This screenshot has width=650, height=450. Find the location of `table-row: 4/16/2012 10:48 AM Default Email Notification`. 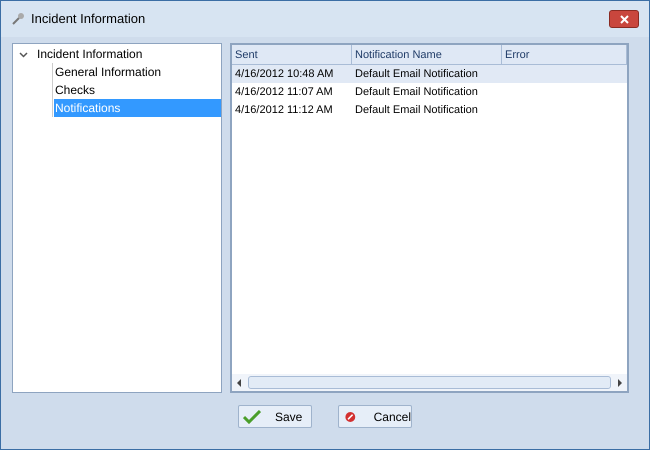

table-row: 4/16/2012 10:48 AM Default Email Notification is located at coordinates (429, 74).